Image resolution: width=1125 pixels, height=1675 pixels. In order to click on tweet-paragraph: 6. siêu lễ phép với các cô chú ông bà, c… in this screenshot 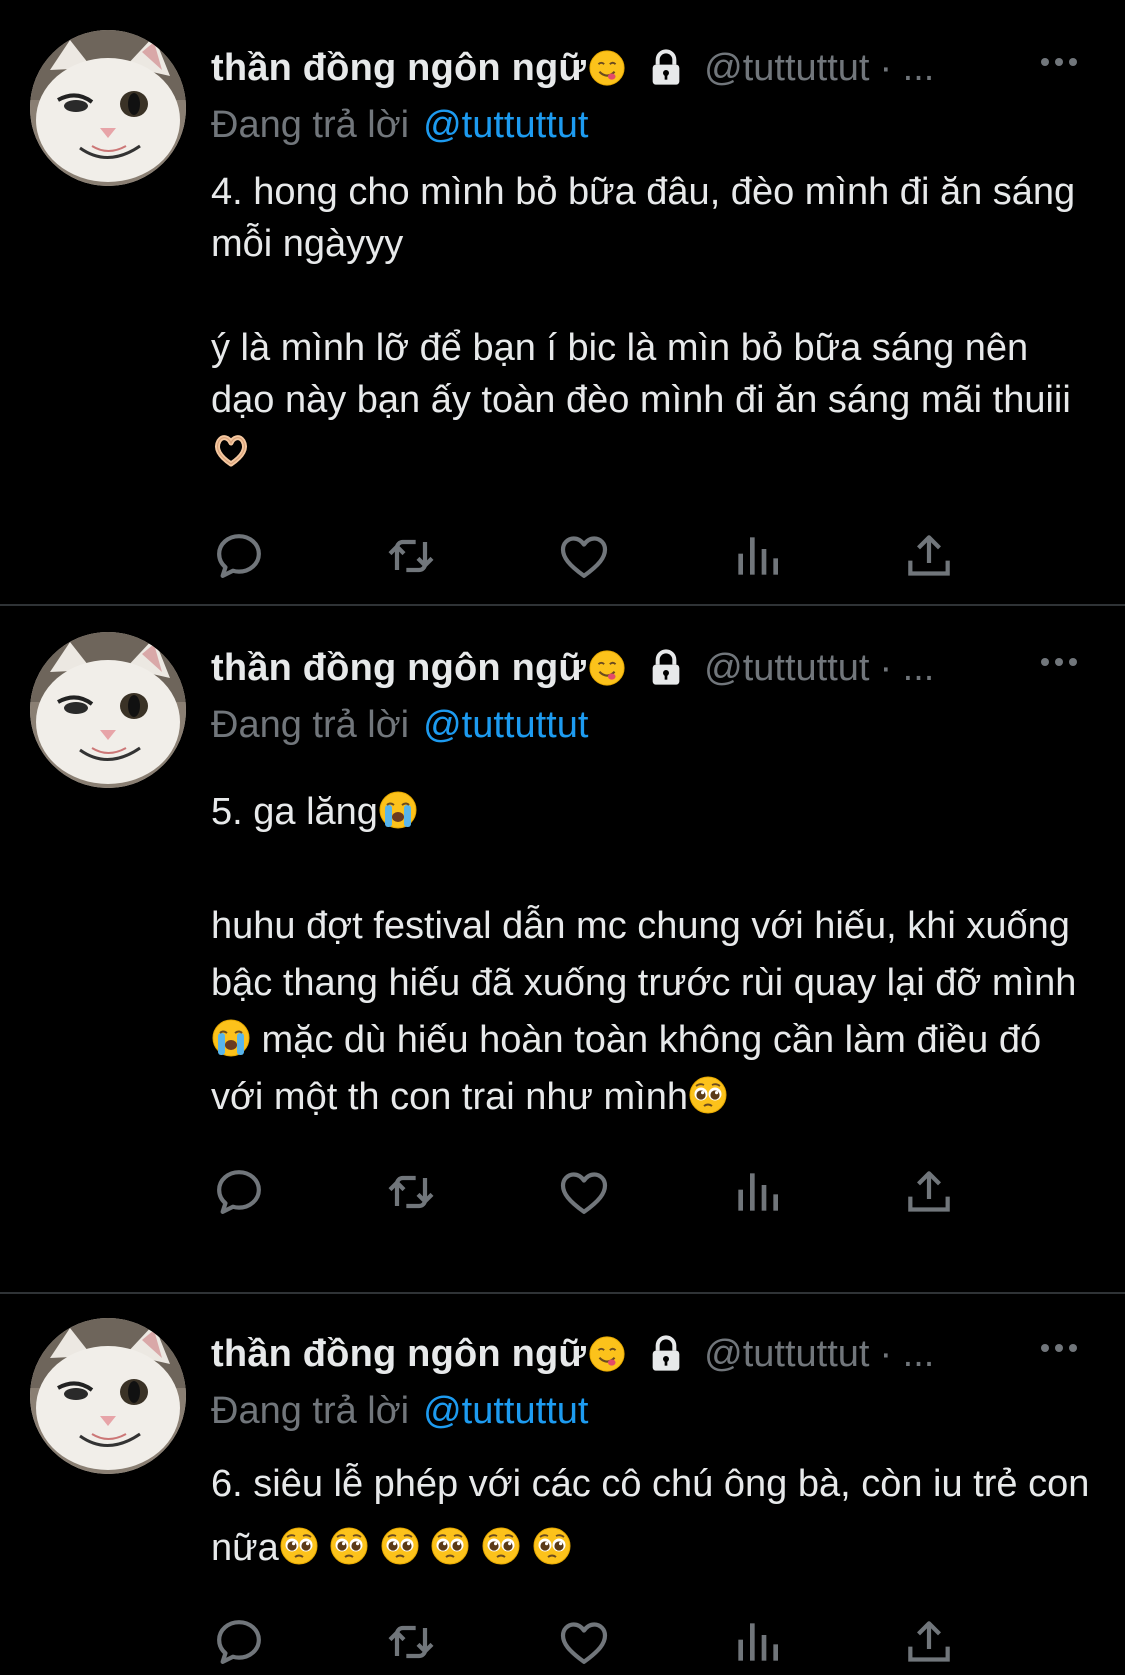, I will do `click(651, 1516)`.